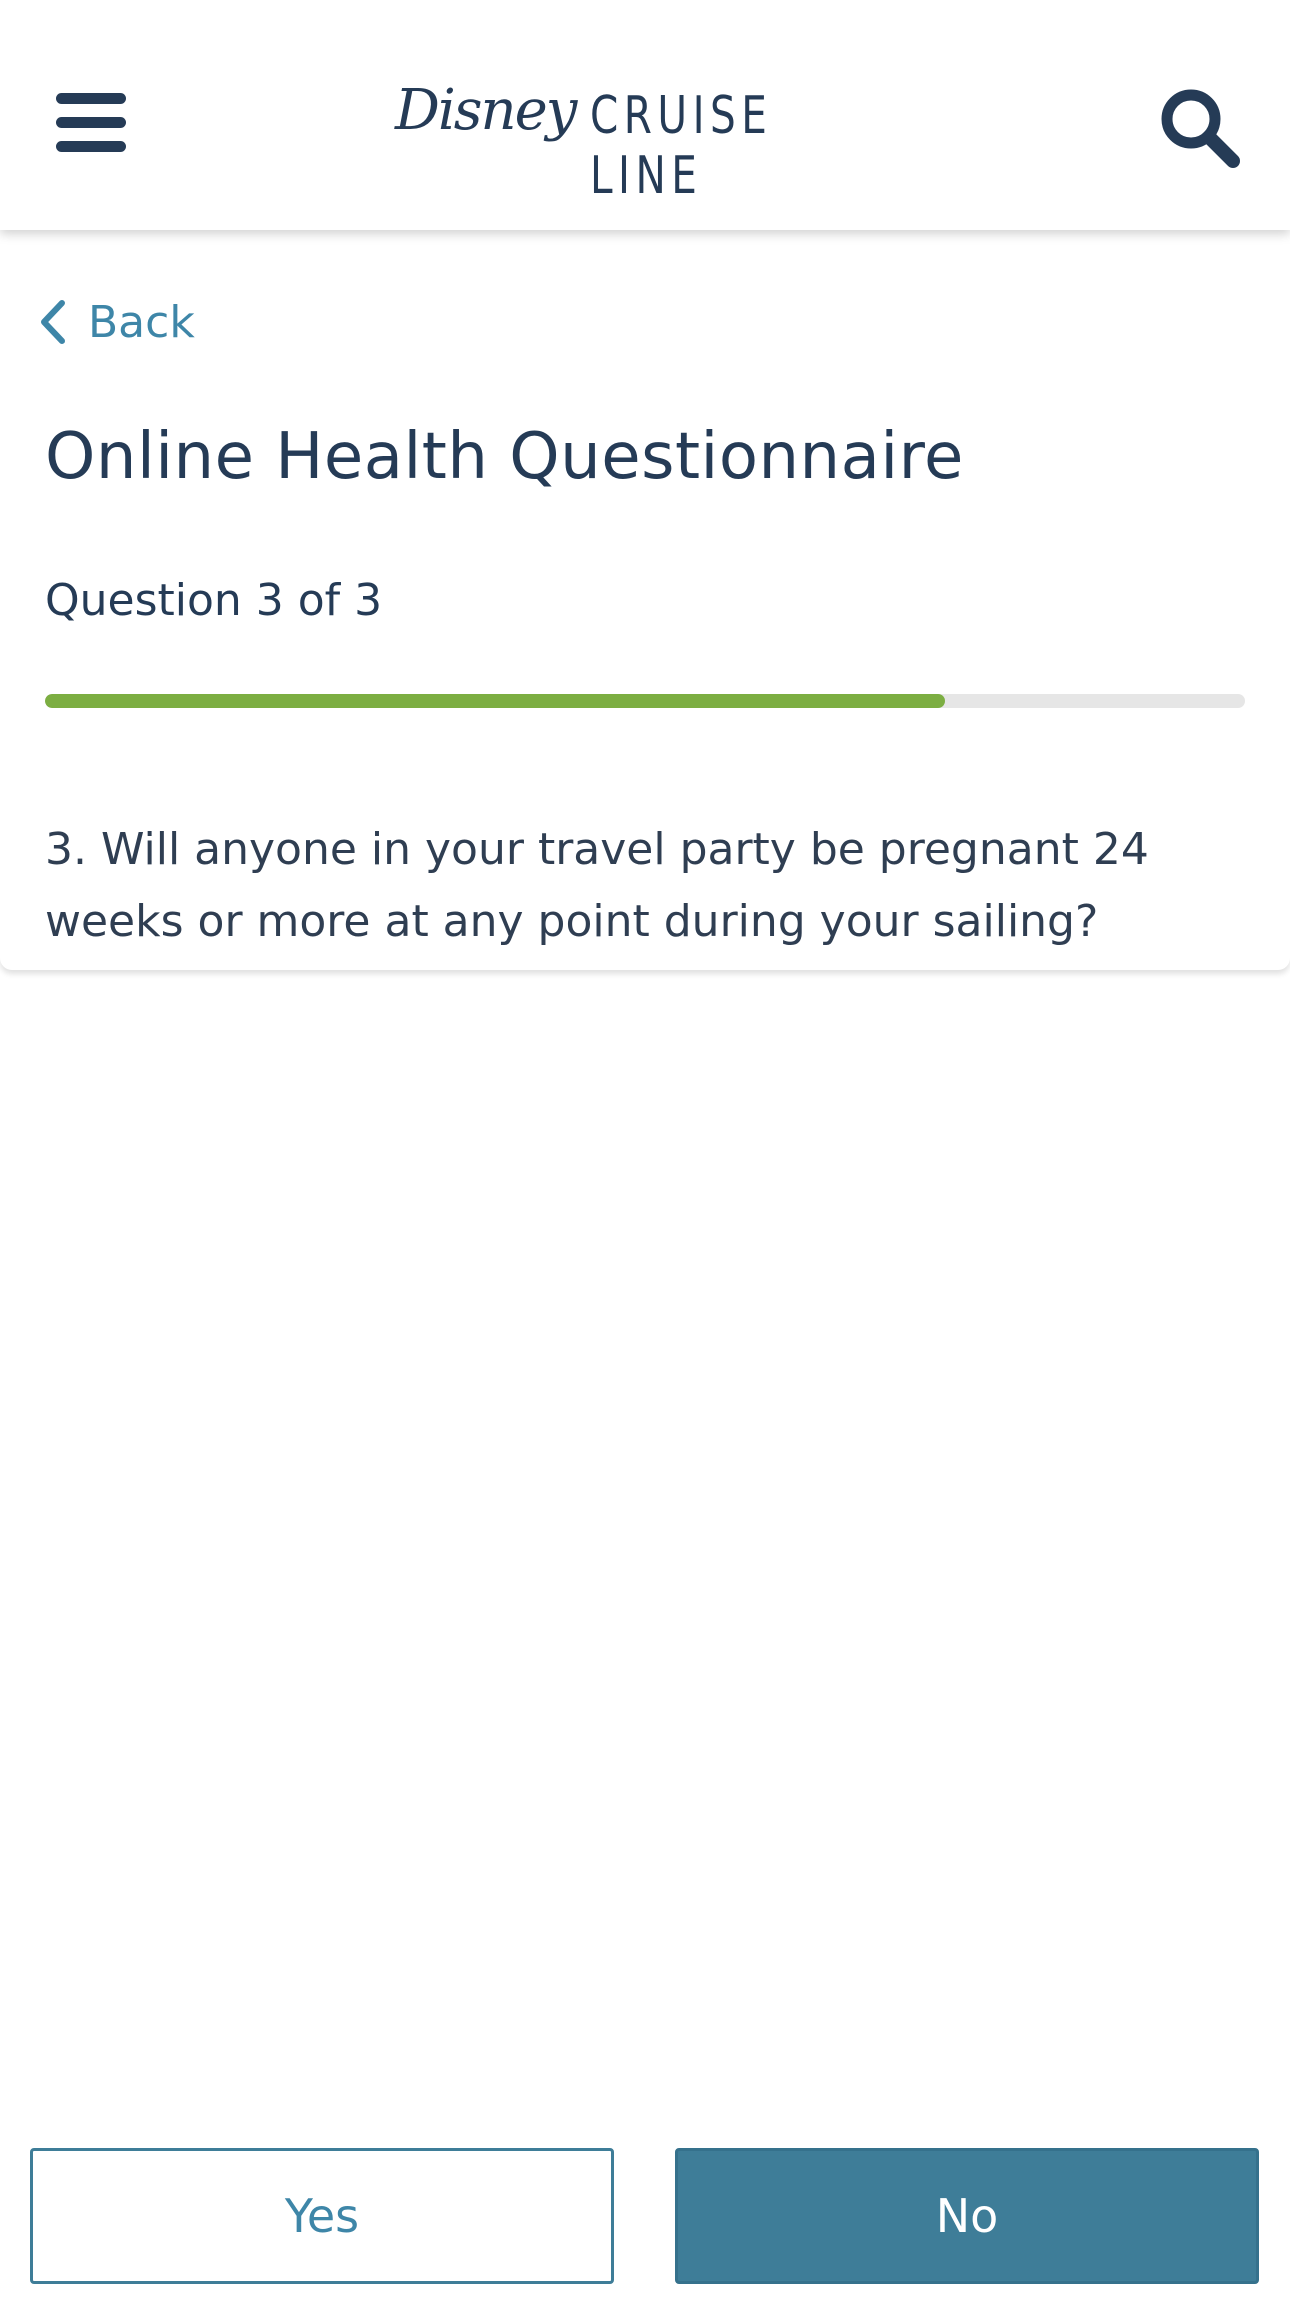  Describe the element at coordinates (322, 2216) in the screenshot. I see `yes-button: Yes` at that location.